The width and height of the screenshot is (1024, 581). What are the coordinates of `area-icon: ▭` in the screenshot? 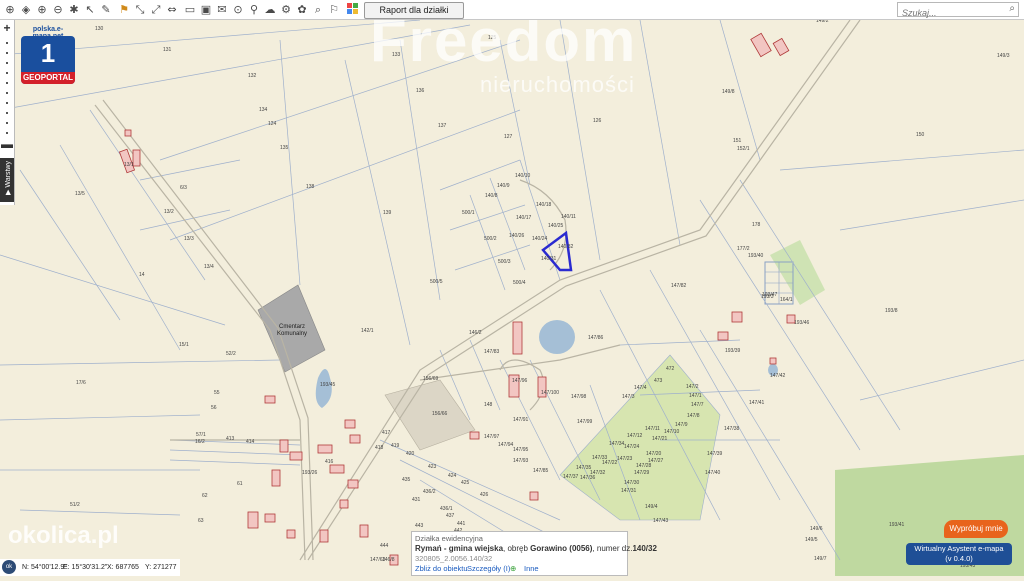 It's located at (190, 10).